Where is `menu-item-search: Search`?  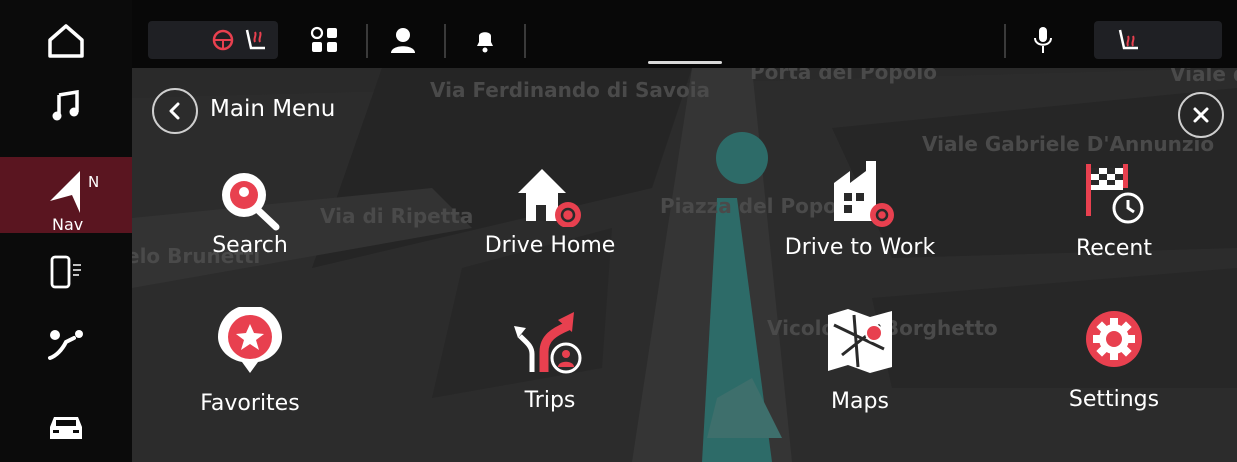
menu-item-search: Search is located at coordinates (250, 225).